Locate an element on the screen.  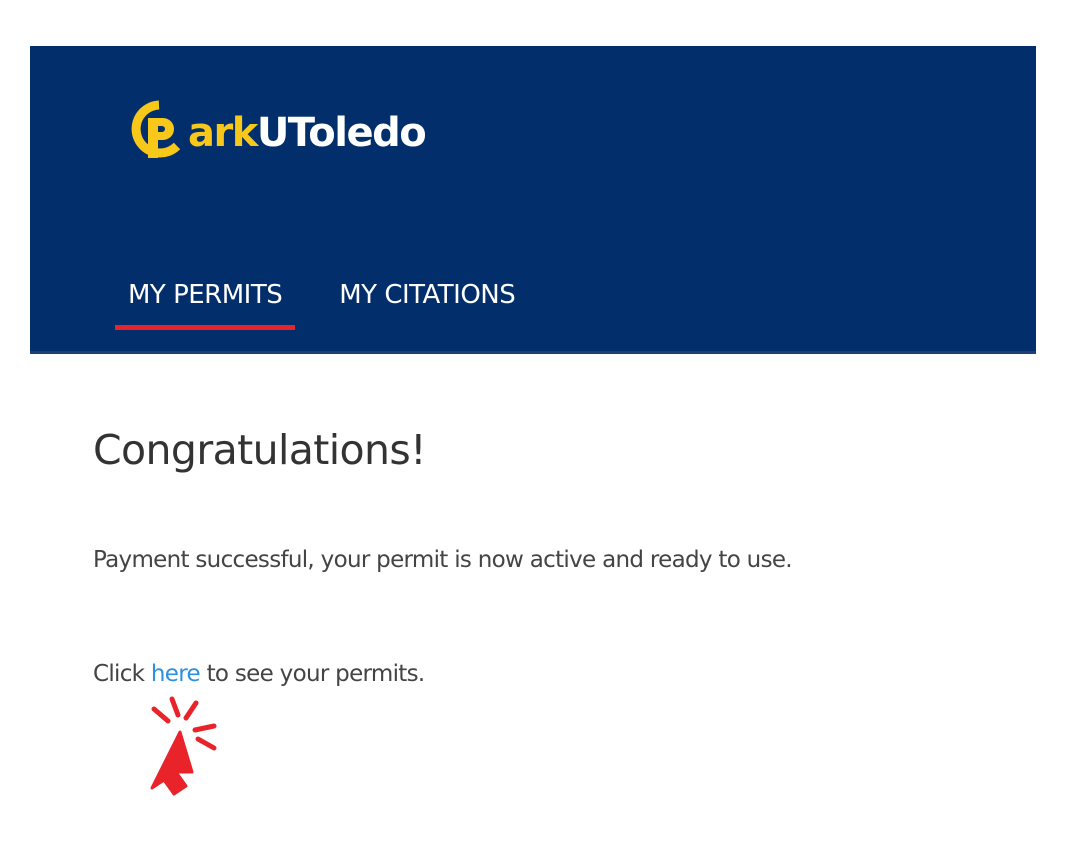
tab-my-permits: MY PERMITS is located at coordinates (205, 303).